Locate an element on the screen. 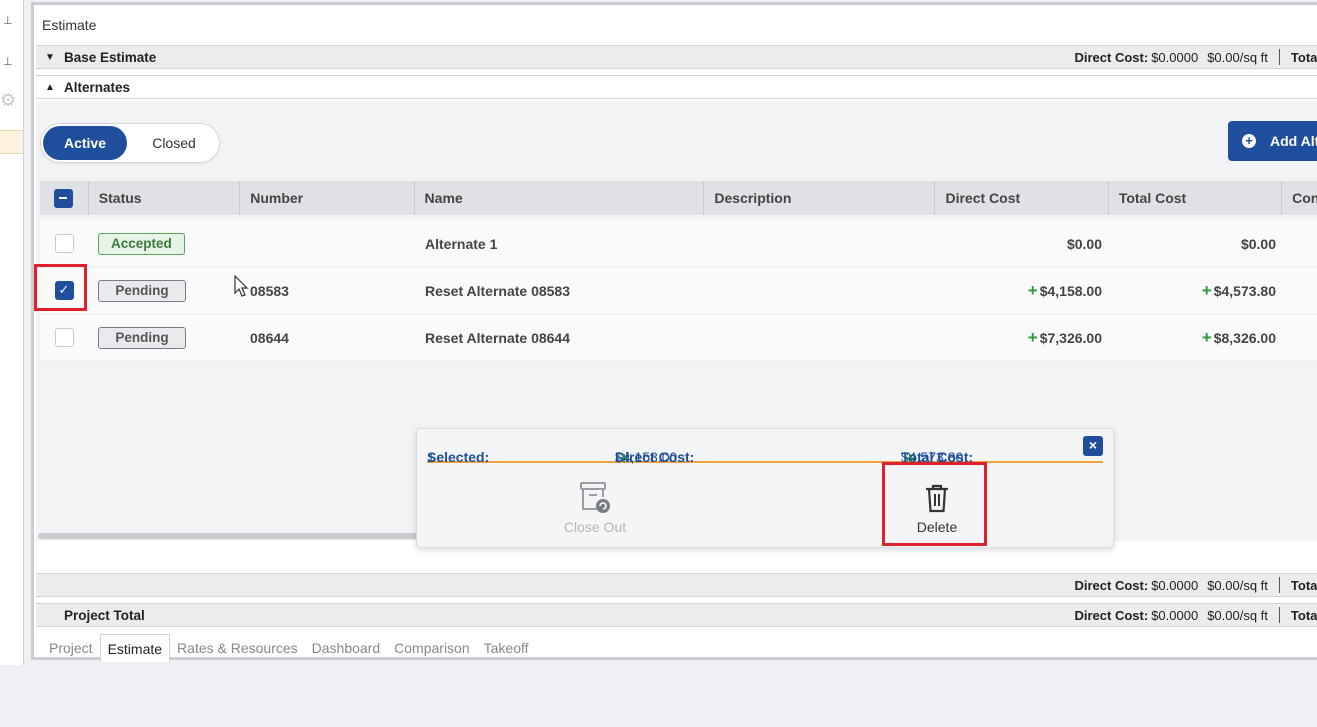 The width and height of the screenshot is (1317, 727). close-out-button: Close Out is located at coordinates (595, 508).